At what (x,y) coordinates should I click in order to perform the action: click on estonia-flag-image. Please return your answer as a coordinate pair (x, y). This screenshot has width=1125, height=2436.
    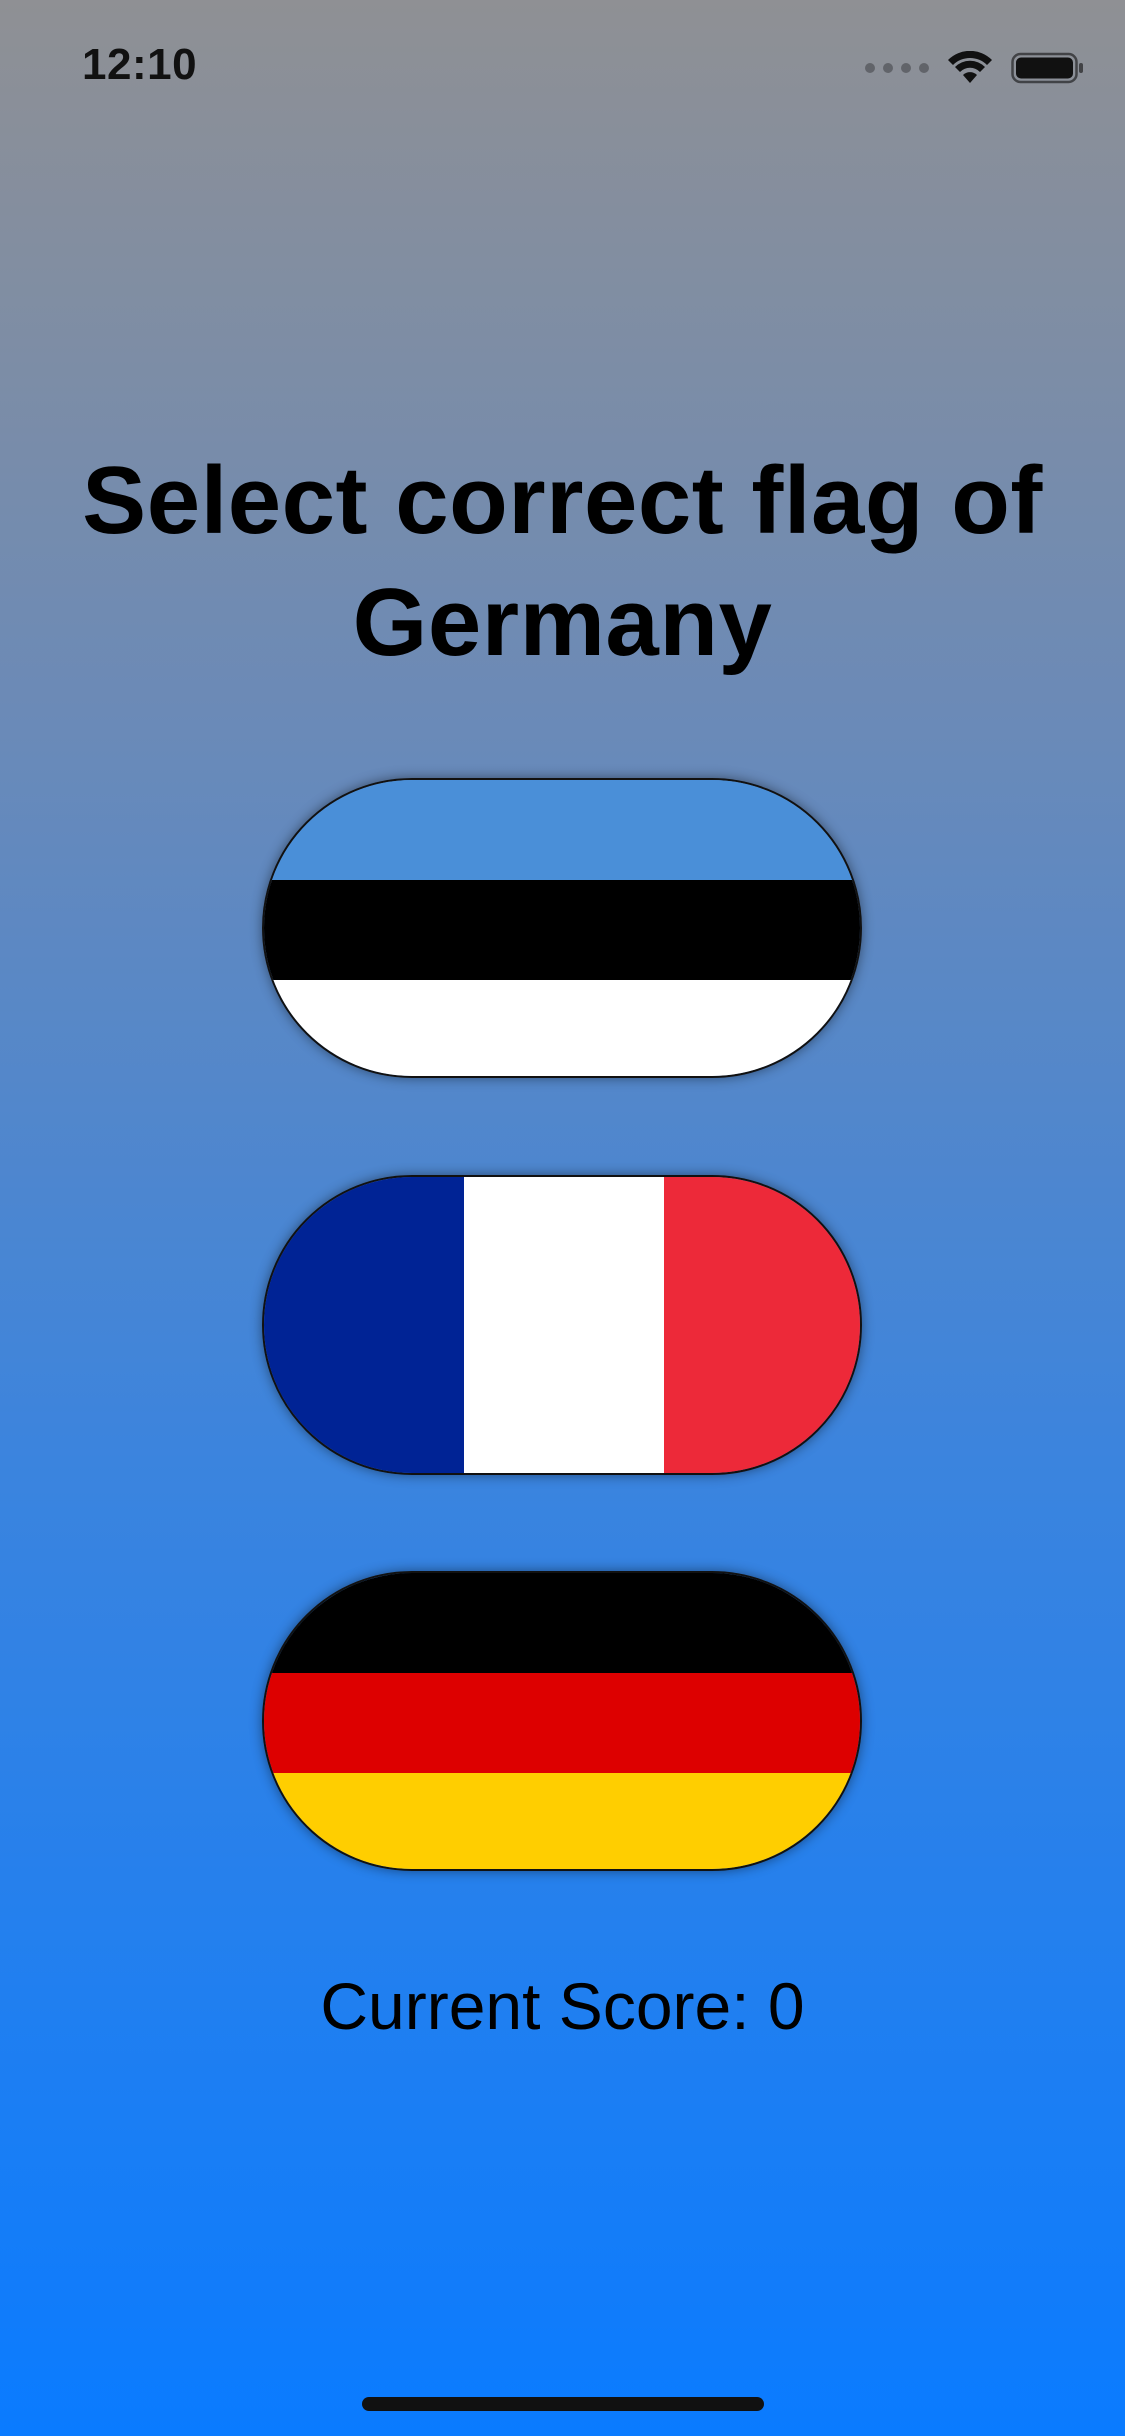
    Looking at the image, I should click on (562, 928).